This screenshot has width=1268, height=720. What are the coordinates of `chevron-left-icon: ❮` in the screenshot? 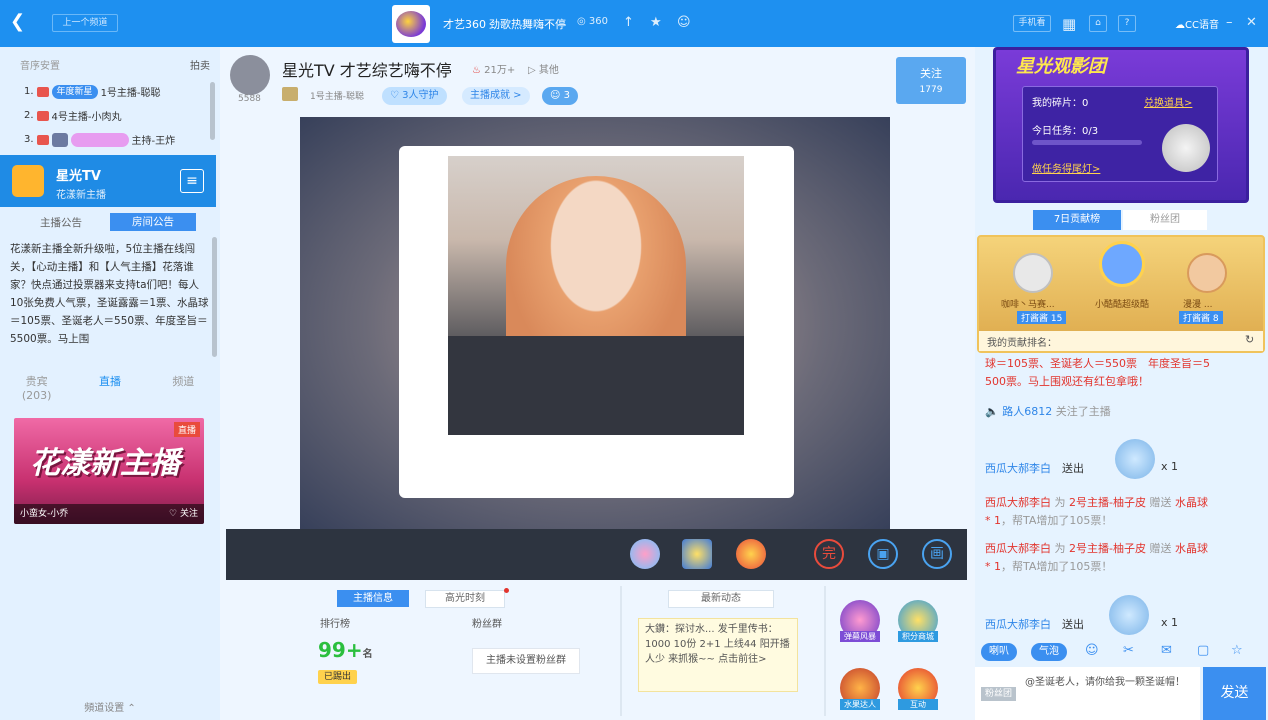 It's located at (17, 22).